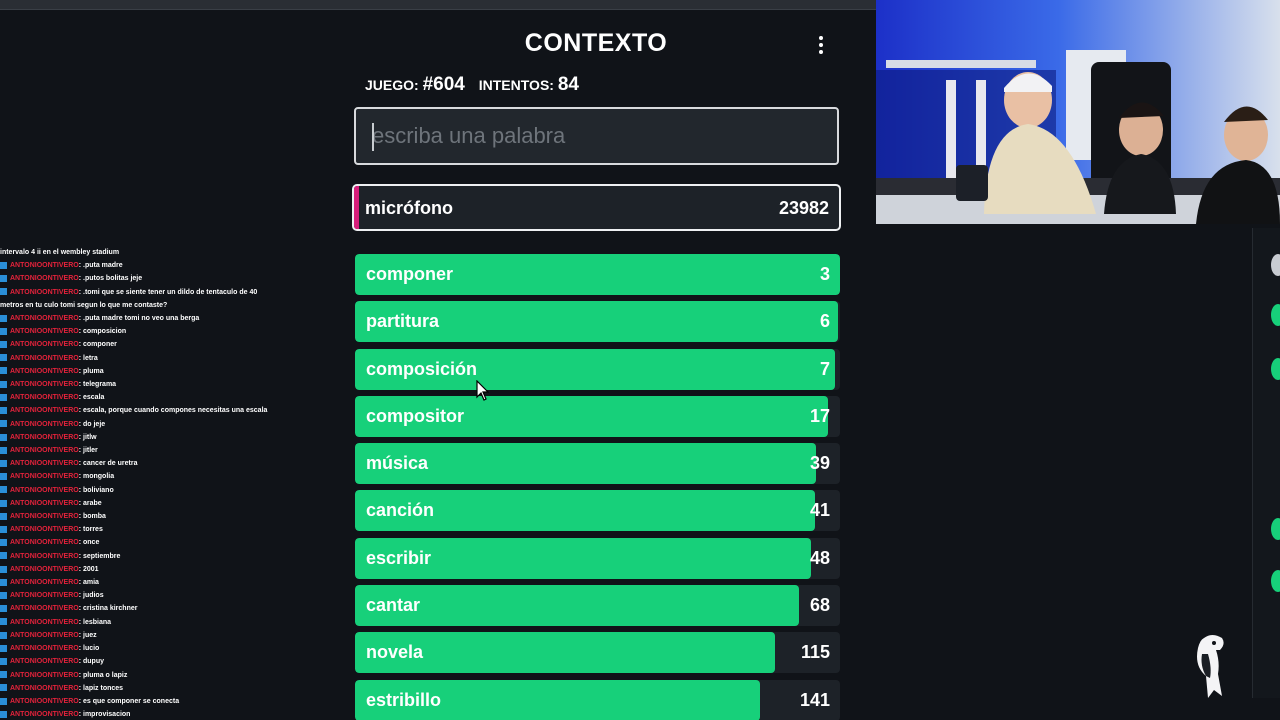 Image resolution: width=1280 pixels, height=720 pixels. What do you see at coordinates (97, 385) in the screenshot?
I see `chat-text: : telegrama` at bounding box center [97, 385].